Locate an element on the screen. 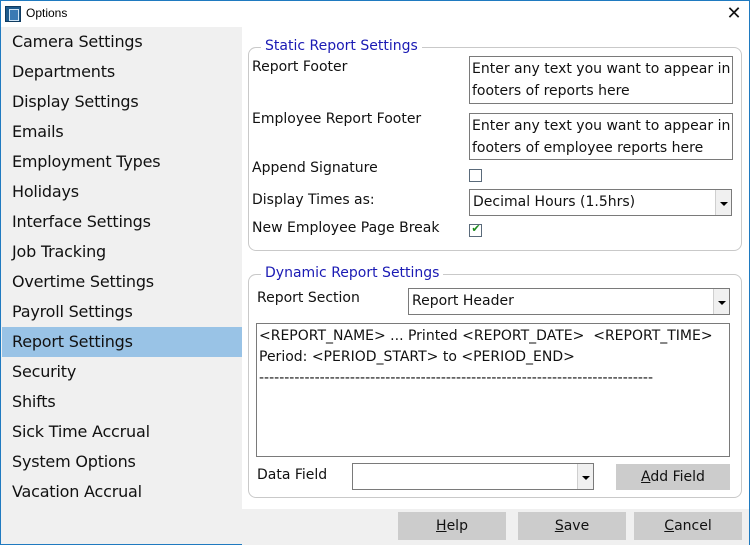  close-button: ✕ is located at coordinates (734, 14).